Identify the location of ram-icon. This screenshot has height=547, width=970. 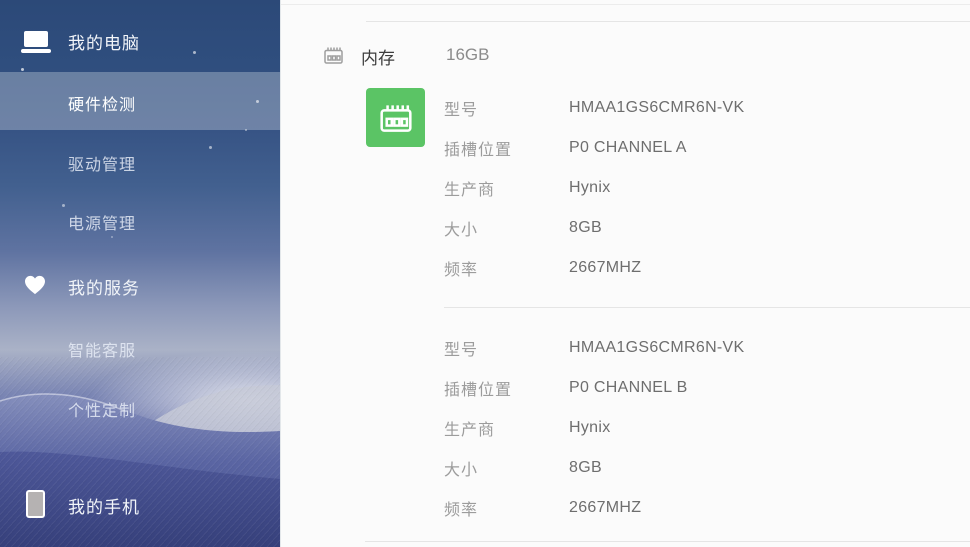
(333, 58).